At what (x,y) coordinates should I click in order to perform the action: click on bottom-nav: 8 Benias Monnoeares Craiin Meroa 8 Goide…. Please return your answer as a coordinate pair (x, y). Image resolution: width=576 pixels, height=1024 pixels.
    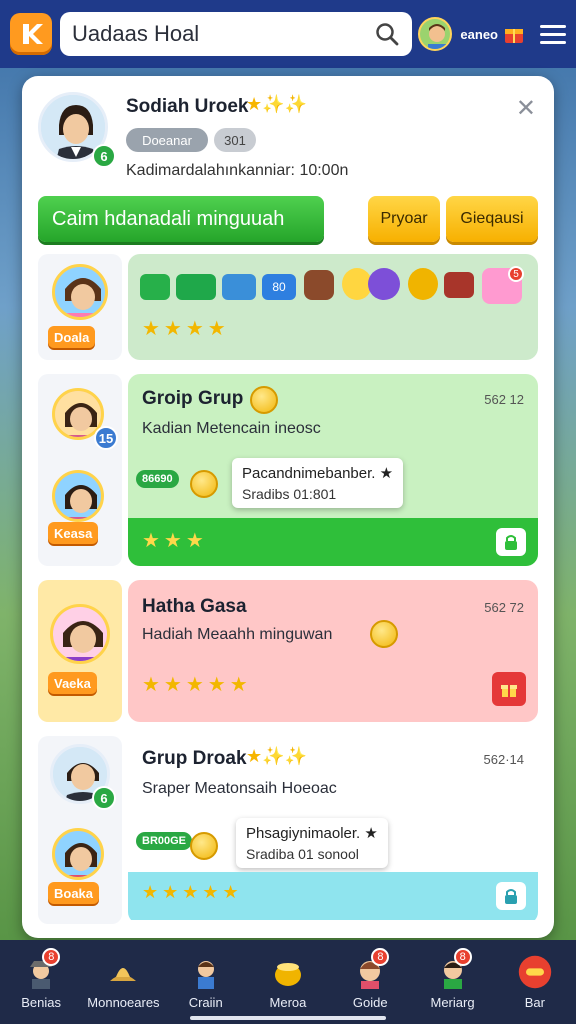
    Looking at the image, I should click on (288, 982).